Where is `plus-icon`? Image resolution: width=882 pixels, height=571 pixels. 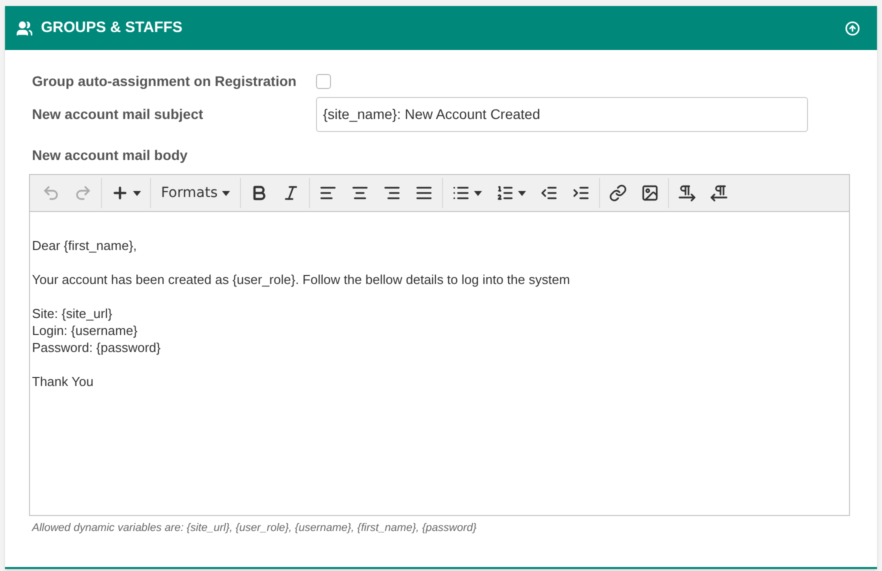 plus-icon is located at coordinates (120, 193).